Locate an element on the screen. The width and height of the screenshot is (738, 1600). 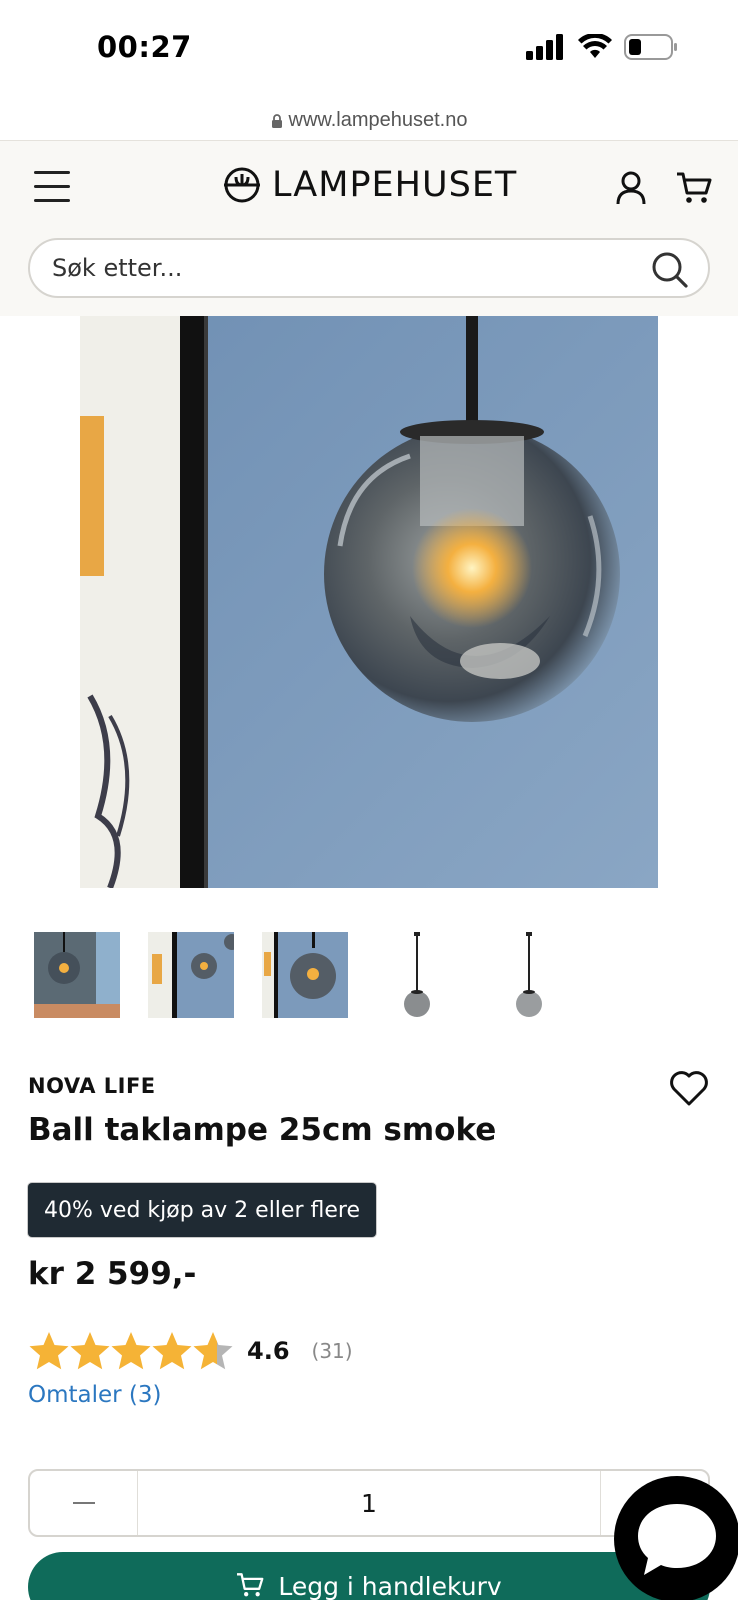
logo-icon is located at coordinates (242, 185).